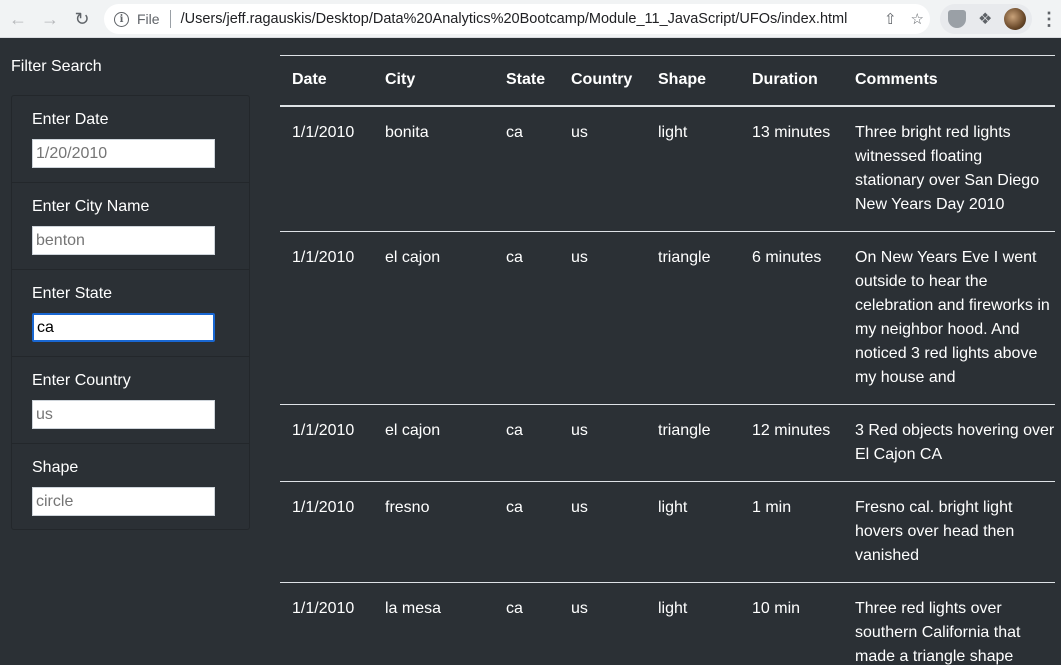 This screenshot has height=665, width=1061. Describe the element at coordinates (407, 132) in the screenshot. I see `cell-city: bonita` at that location.